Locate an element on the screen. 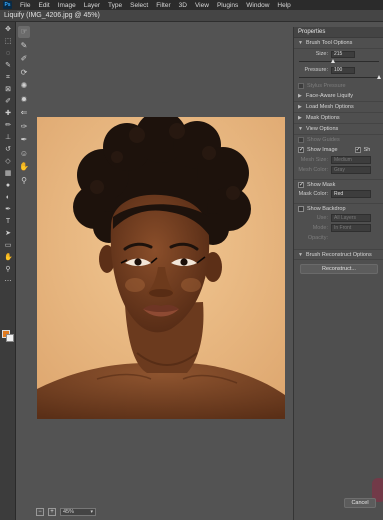  menu-type: Type is located at coordinates (115, 5).